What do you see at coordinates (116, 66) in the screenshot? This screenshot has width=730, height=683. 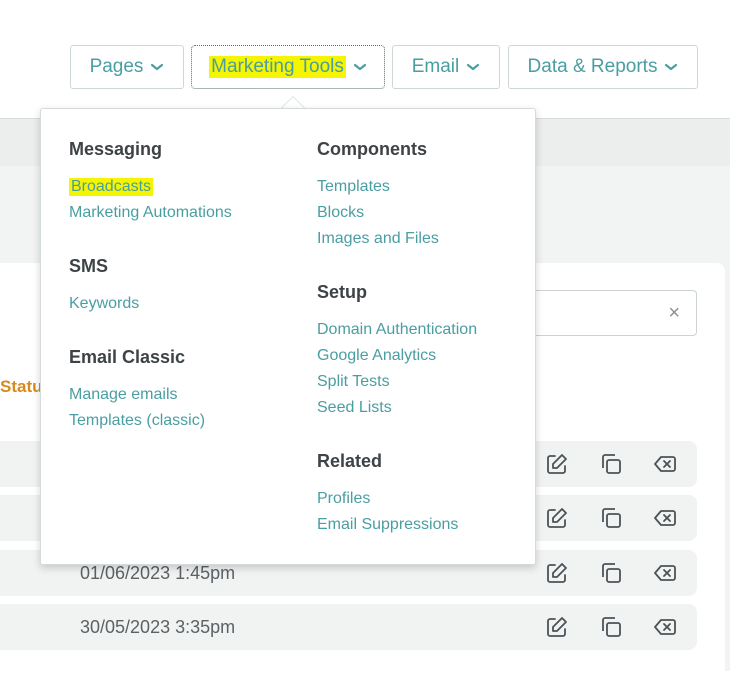 I see `nav-pages-label: Pages` at bounding box center [116, 66].